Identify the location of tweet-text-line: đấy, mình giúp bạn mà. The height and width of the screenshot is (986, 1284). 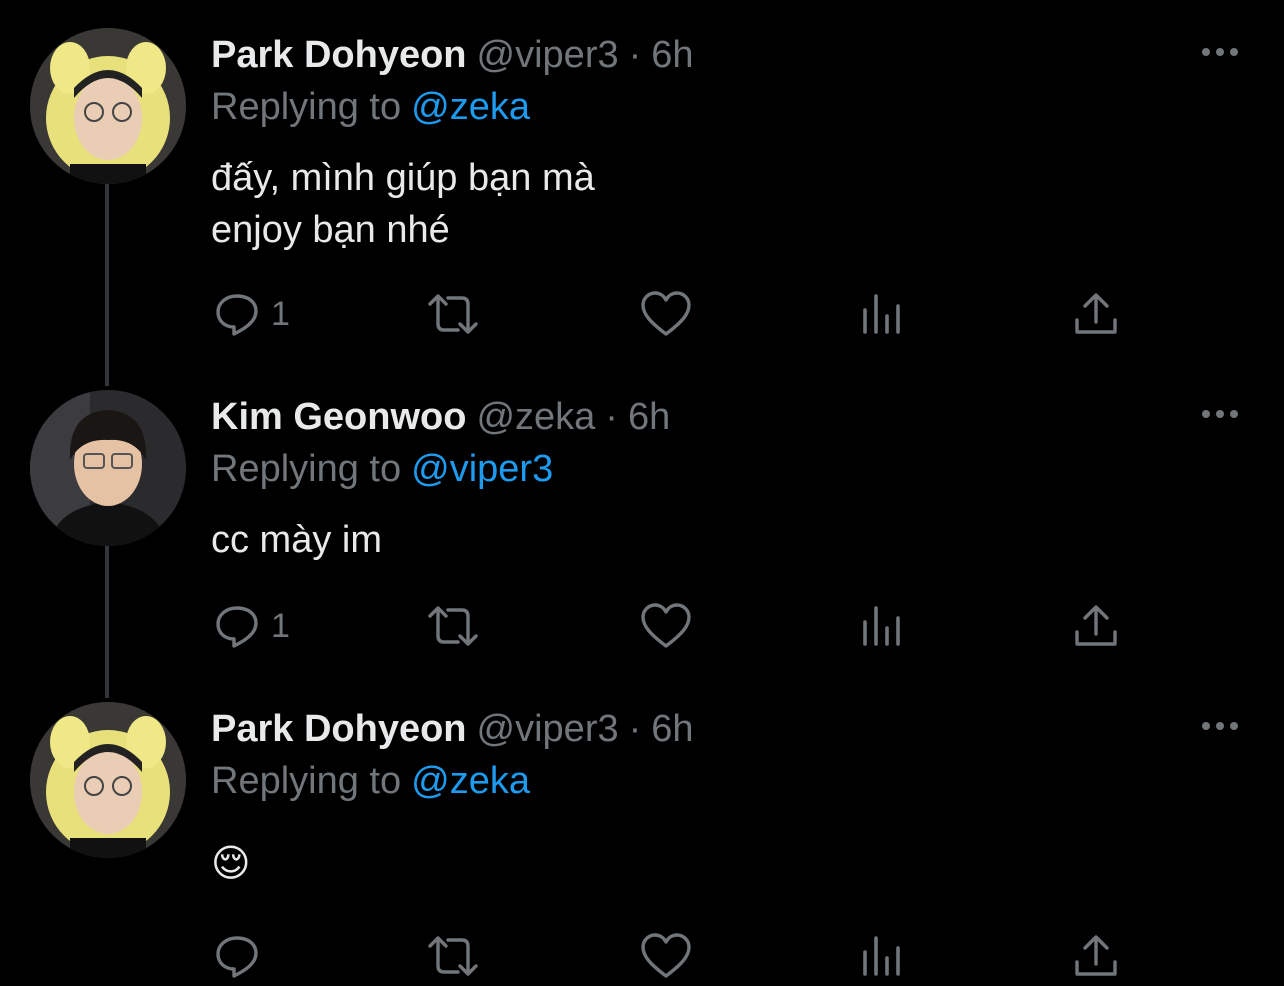
(403, 178).